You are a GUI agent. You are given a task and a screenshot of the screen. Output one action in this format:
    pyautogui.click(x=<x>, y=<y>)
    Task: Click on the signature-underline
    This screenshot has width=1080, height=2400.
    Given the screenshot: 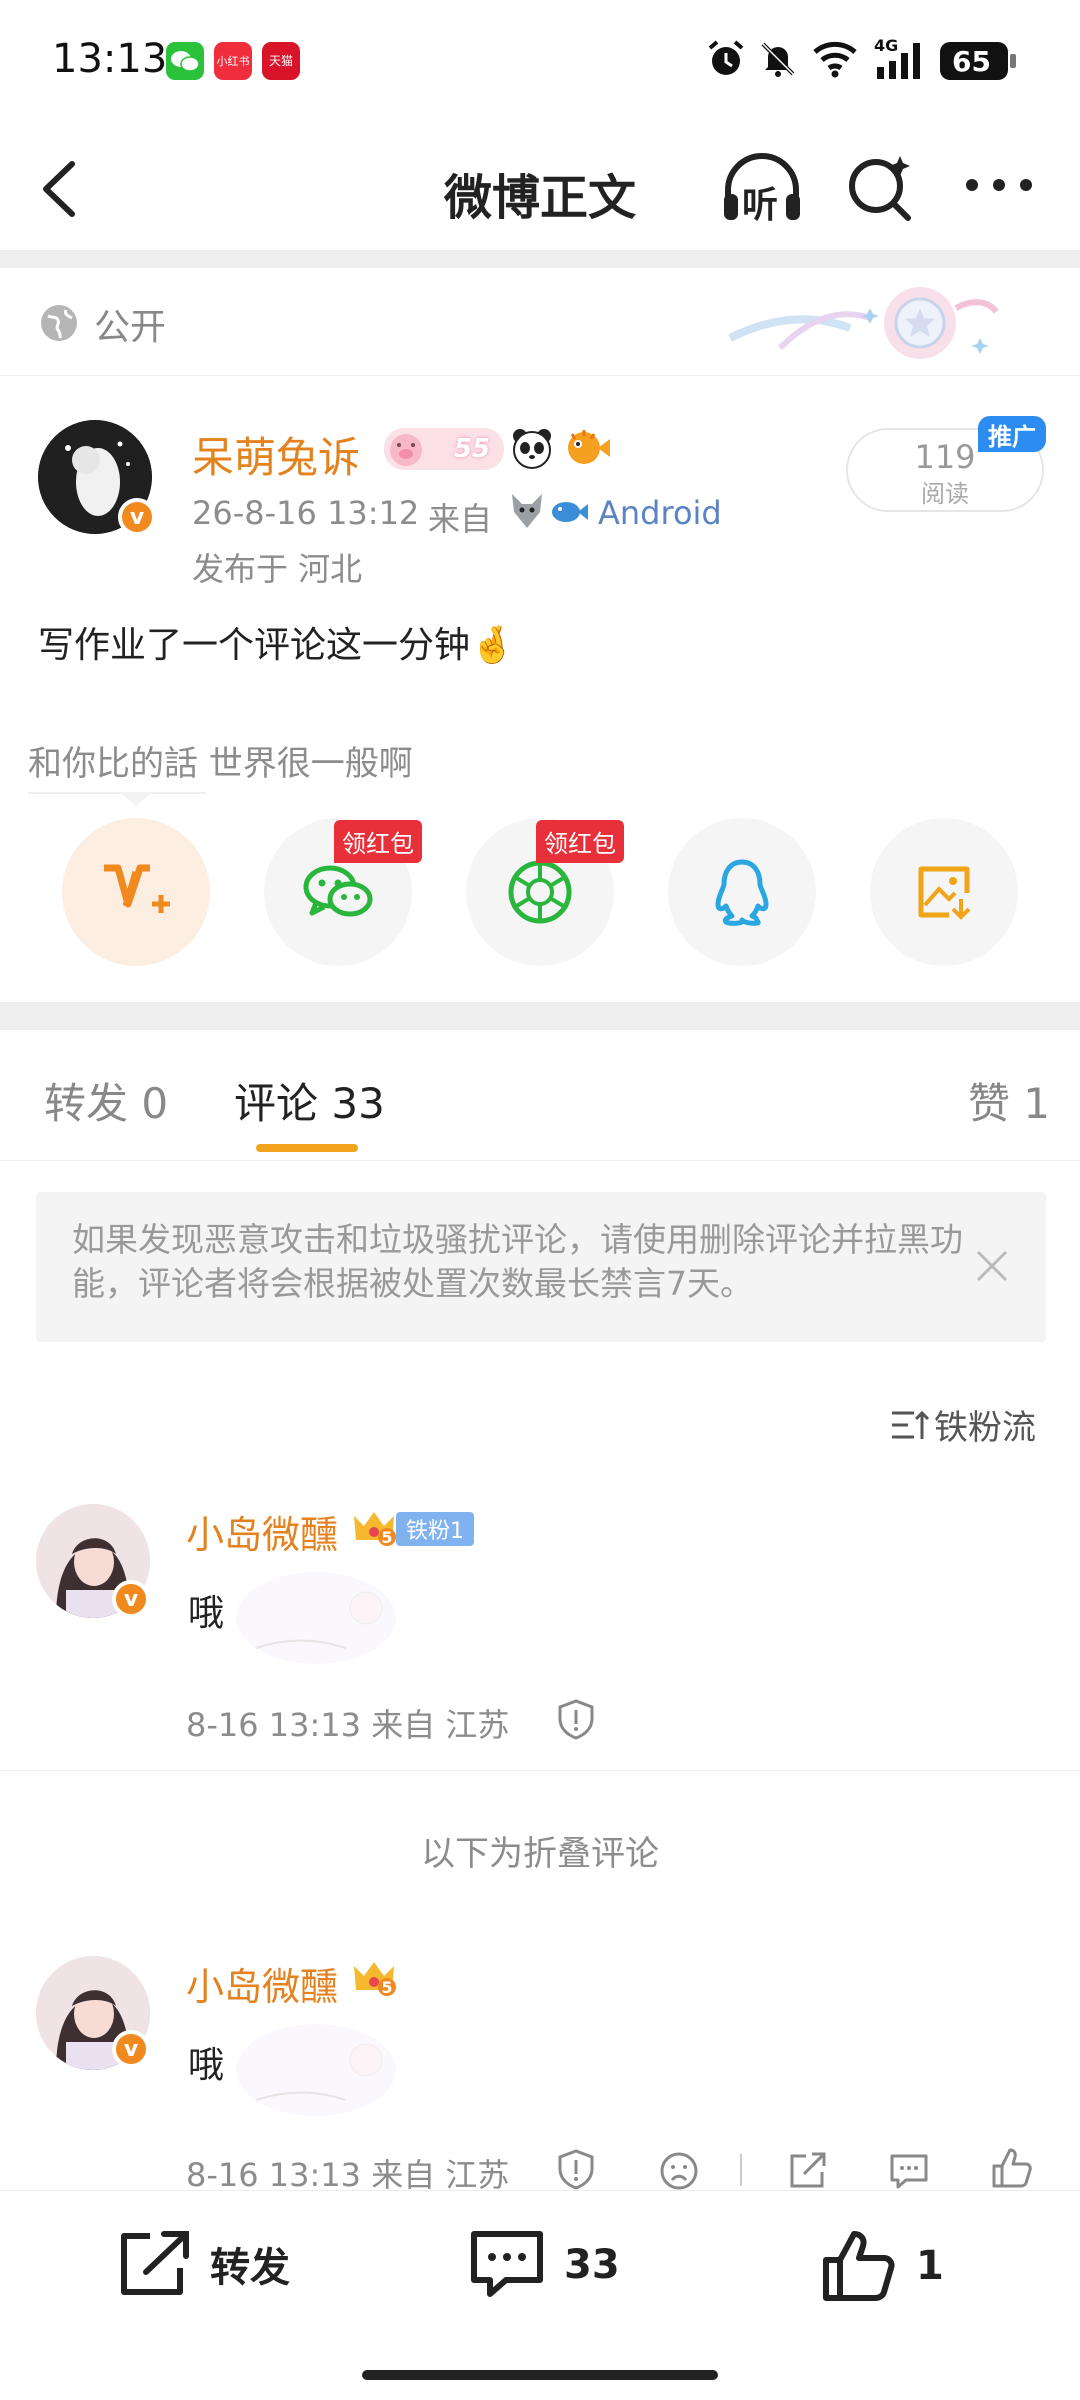 What is the action you would take?
    pyautogui.click(x=117, y=793)
    